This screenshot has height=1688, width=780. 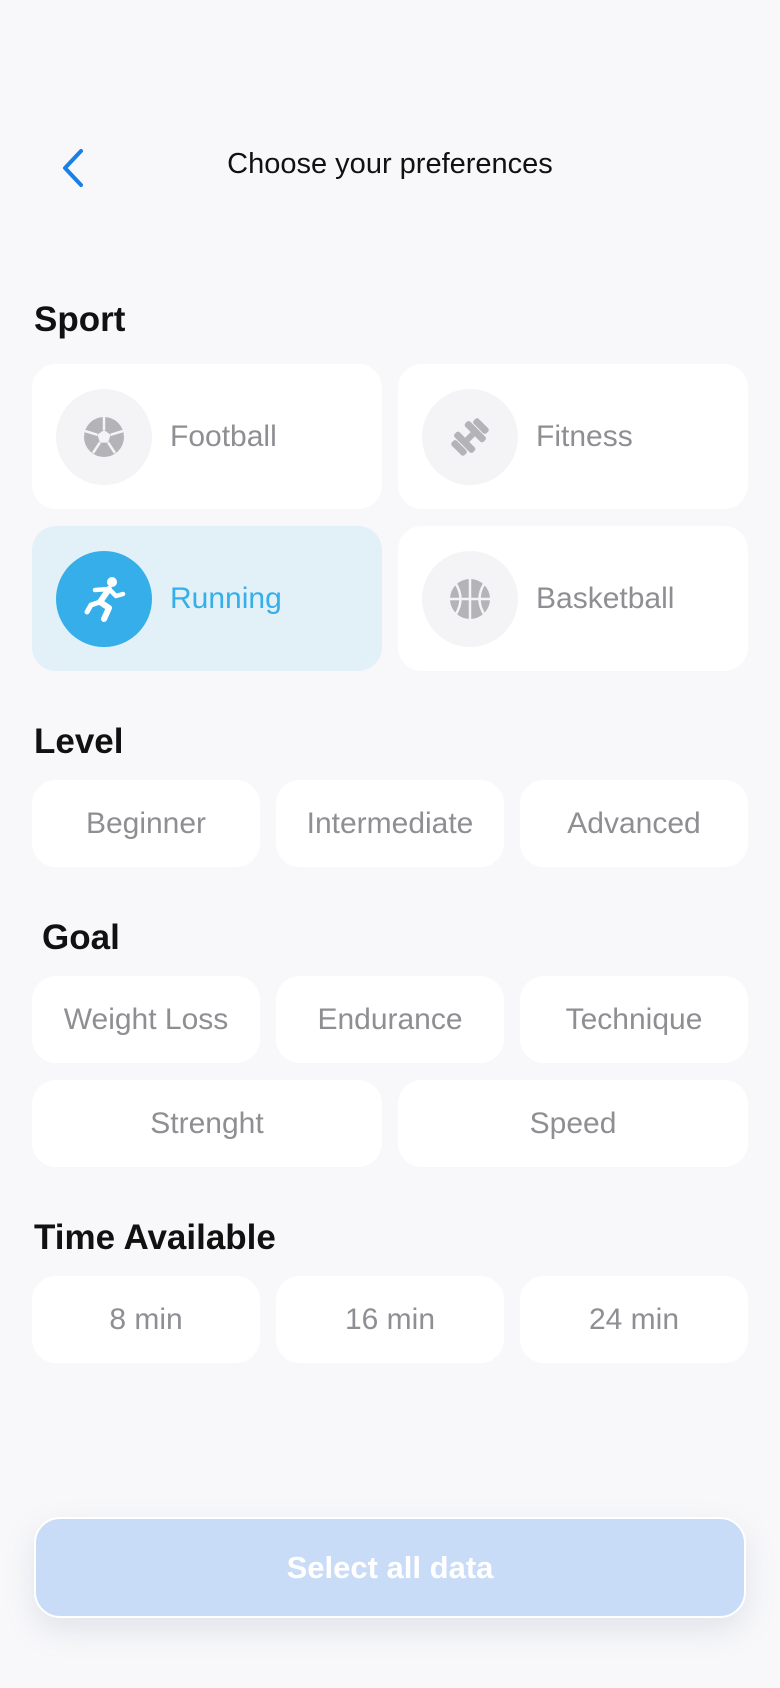 What do you see at coordinates (146, 1319) in the screenshot?
I see `time-chip-8-min: 8 min` at bounding box center [146, 1319].